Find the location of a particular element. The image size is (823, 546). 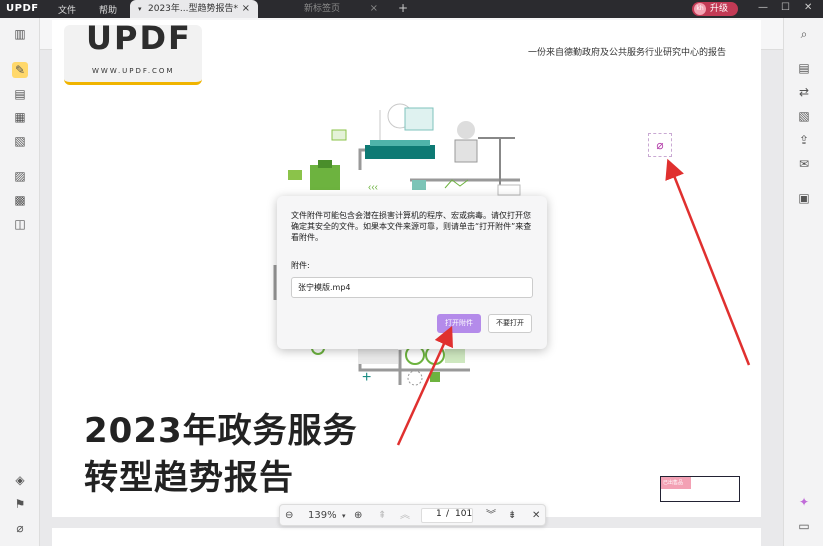

last-page-icon: ⇟ is located at coordinates (512, 516).